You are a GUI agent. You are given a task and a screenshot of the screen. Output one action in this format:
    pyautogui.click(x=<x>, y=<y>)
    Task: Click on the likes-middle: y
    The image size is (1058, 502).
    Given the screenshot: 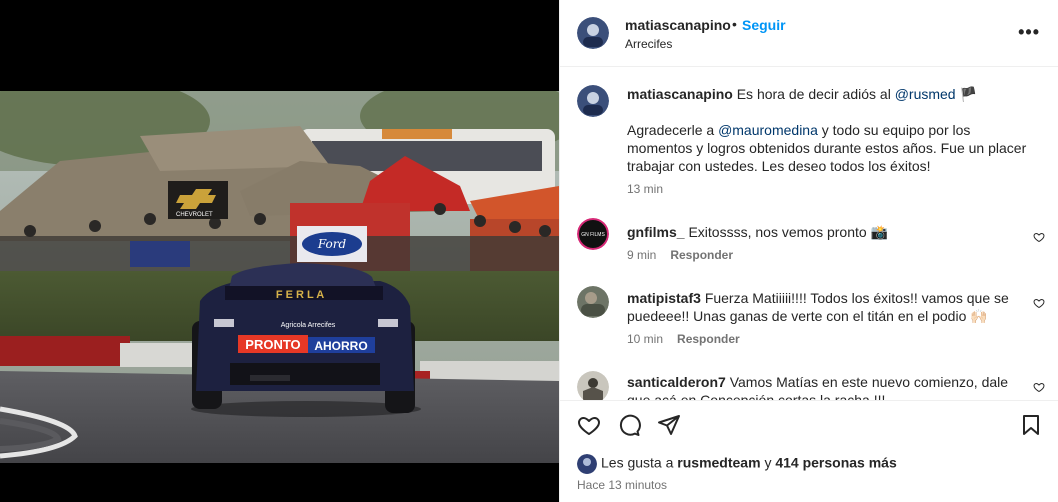 What is the action you would take?
    pyautogui.click(x=768, y=462)
    